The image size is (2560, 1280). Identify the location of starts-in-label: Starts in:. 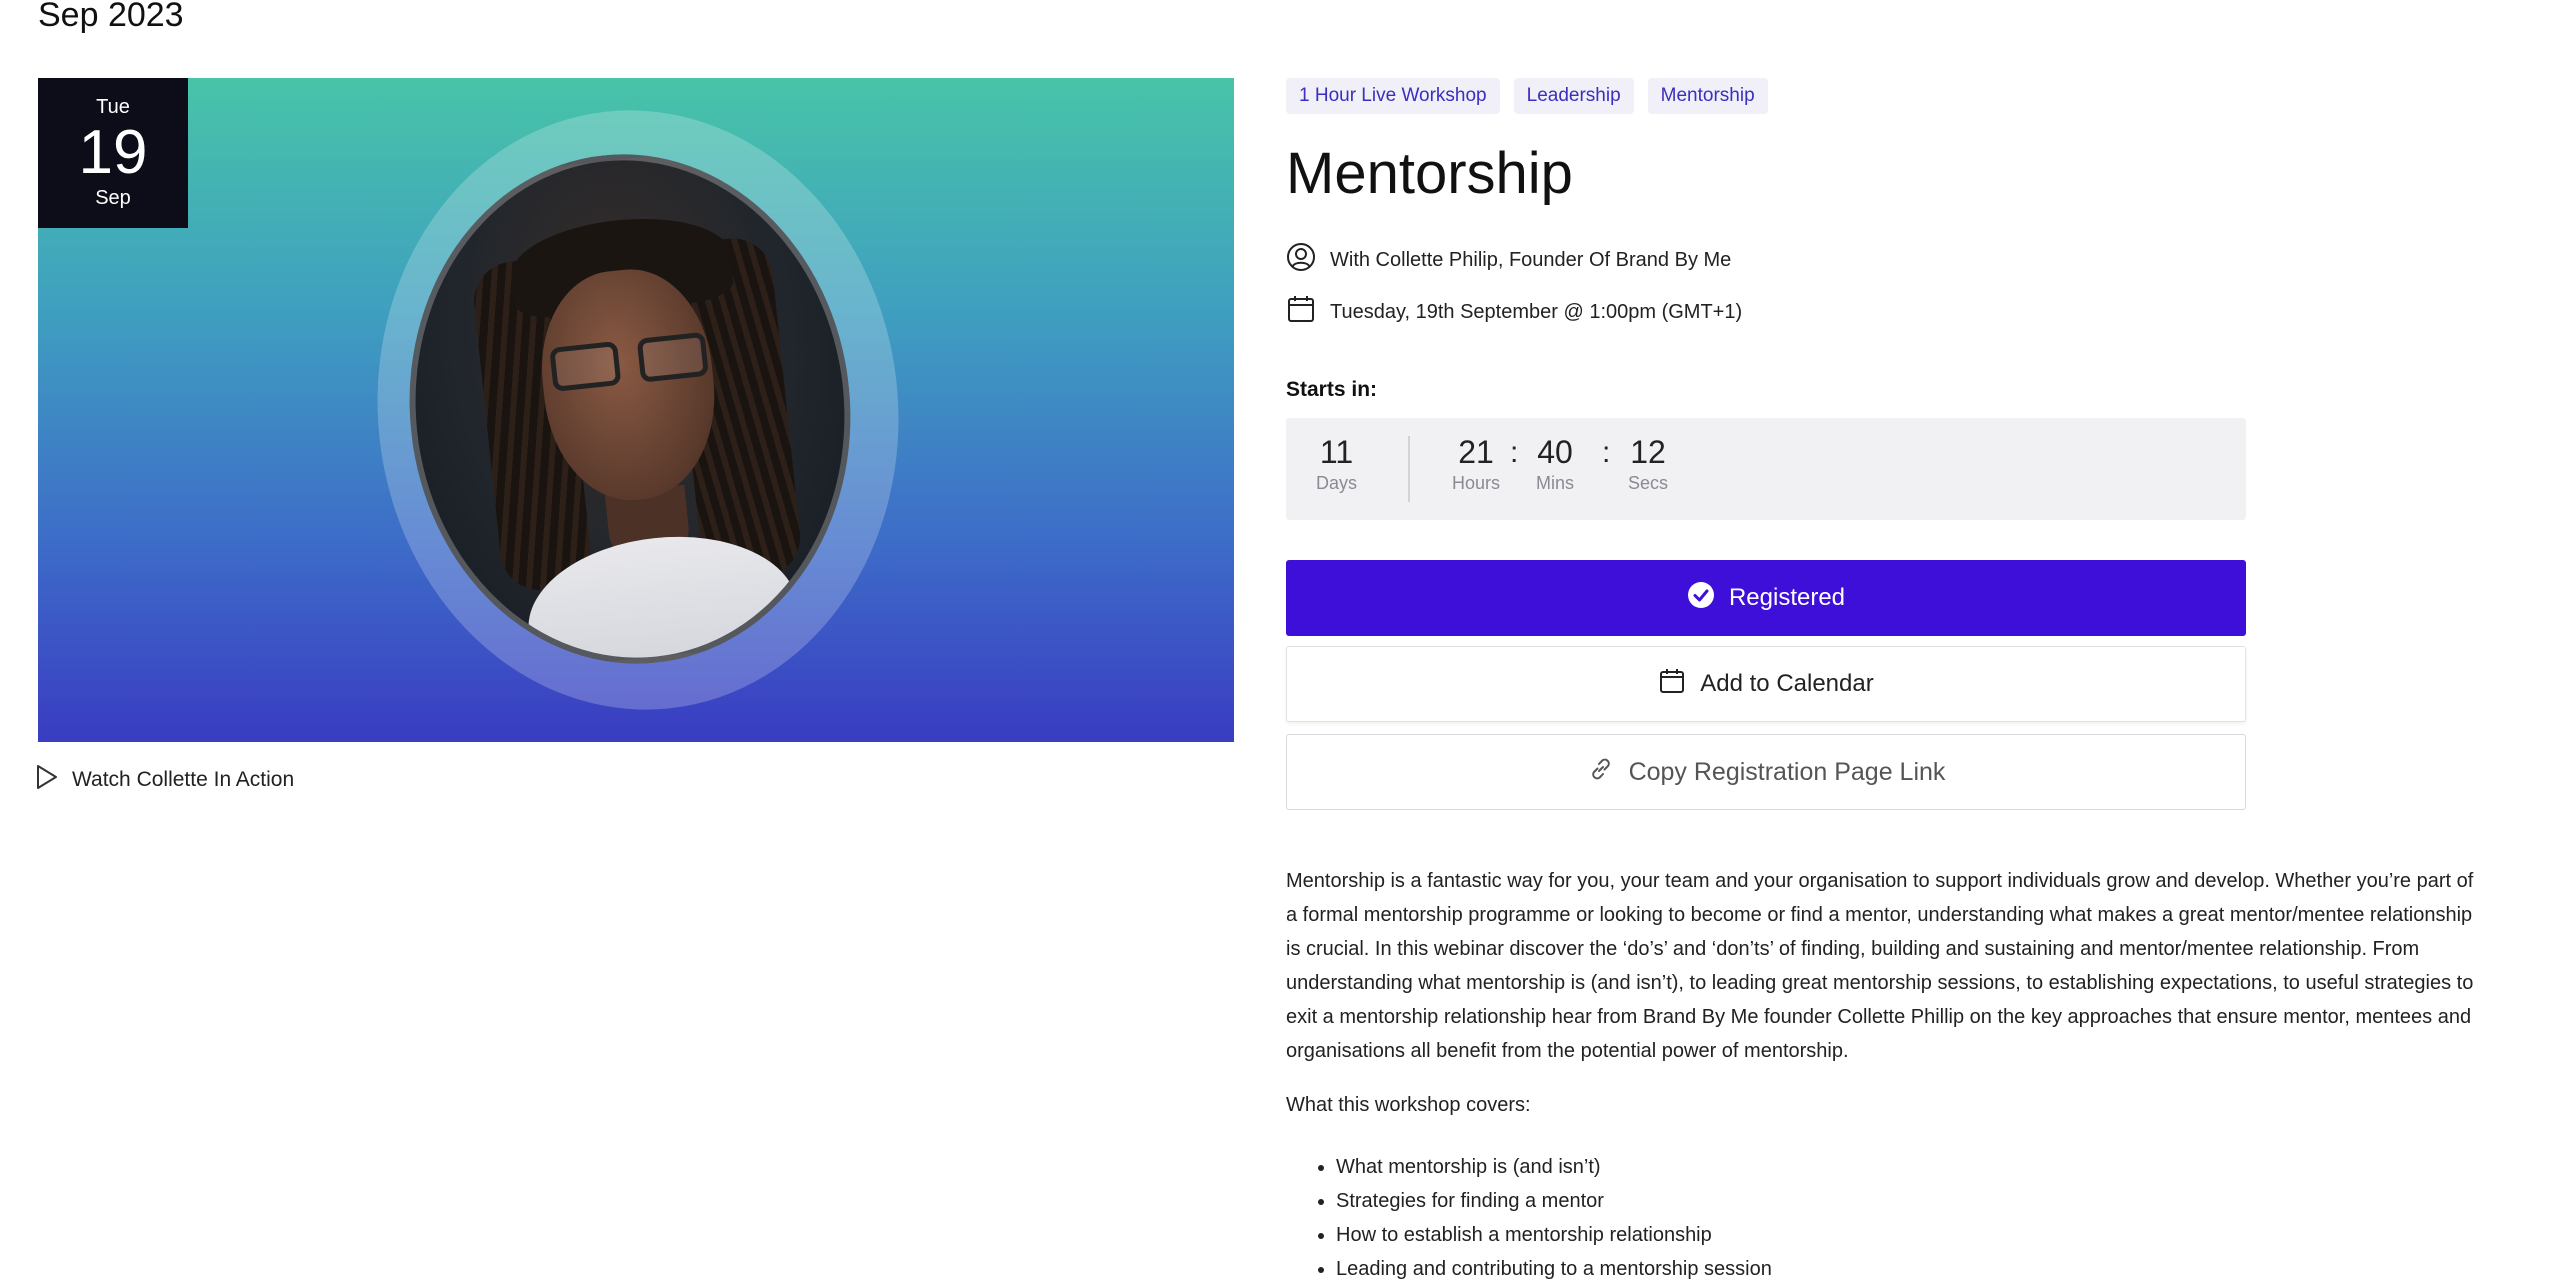
(1332, 389).